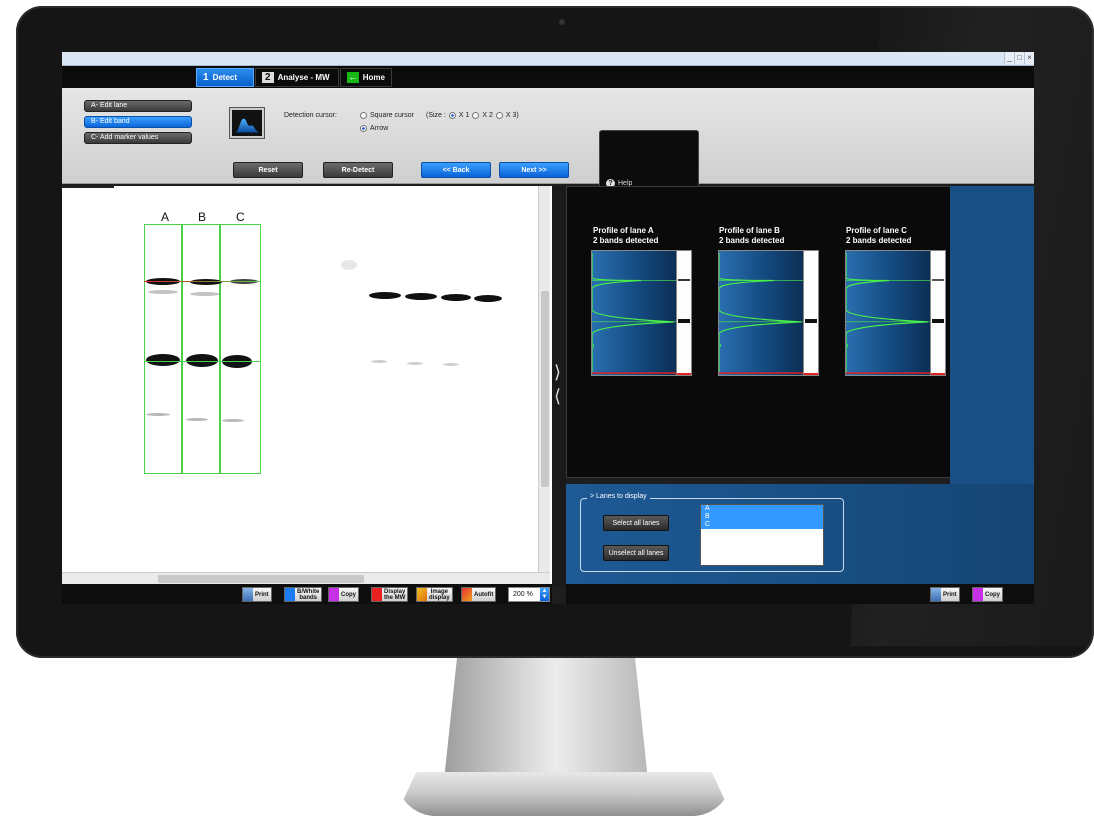 The image size is (1094, 818). What do you see at coordinates (636, 523) in the screenshot?
I see `select-all-lanes-button: Select all lanes` at bounding box center [636, 523].